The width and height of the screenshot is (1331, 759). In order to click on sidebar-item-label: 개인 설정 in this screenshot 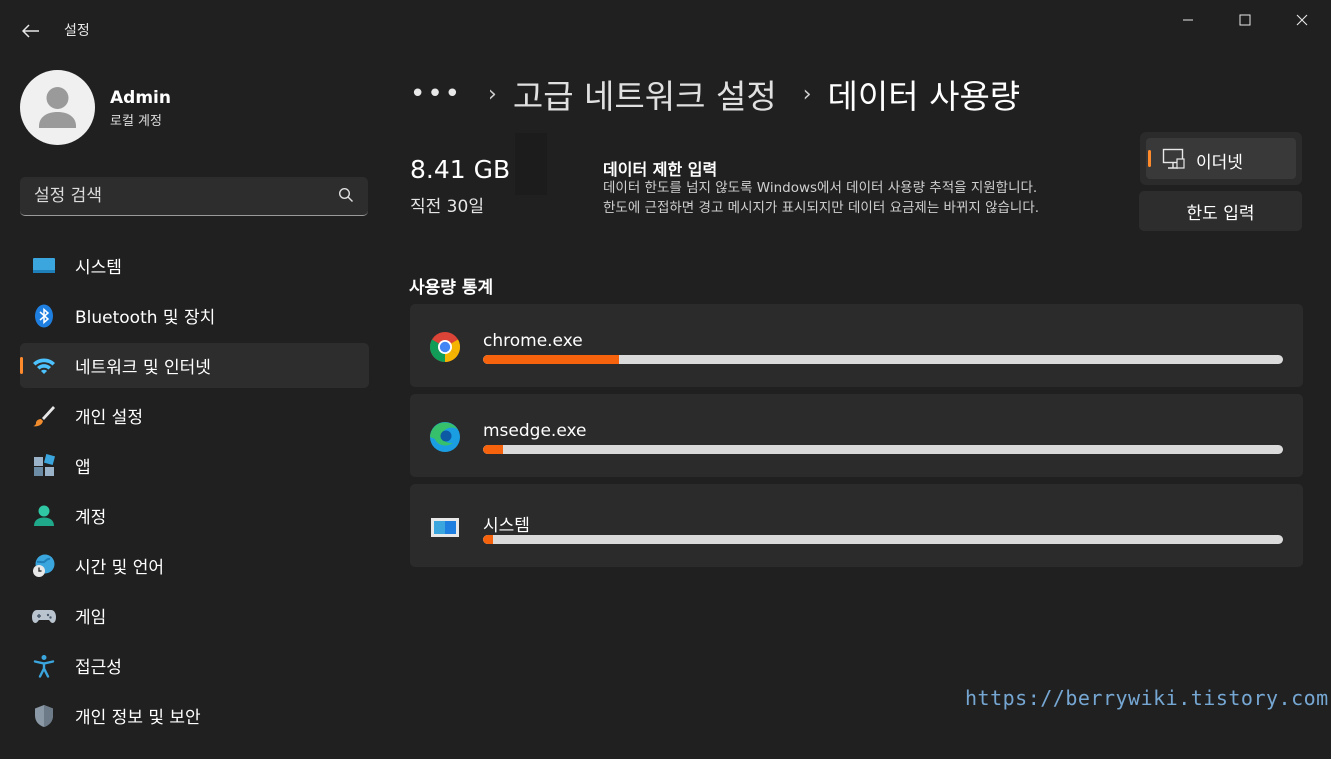, I will do `click(109, 418)`.